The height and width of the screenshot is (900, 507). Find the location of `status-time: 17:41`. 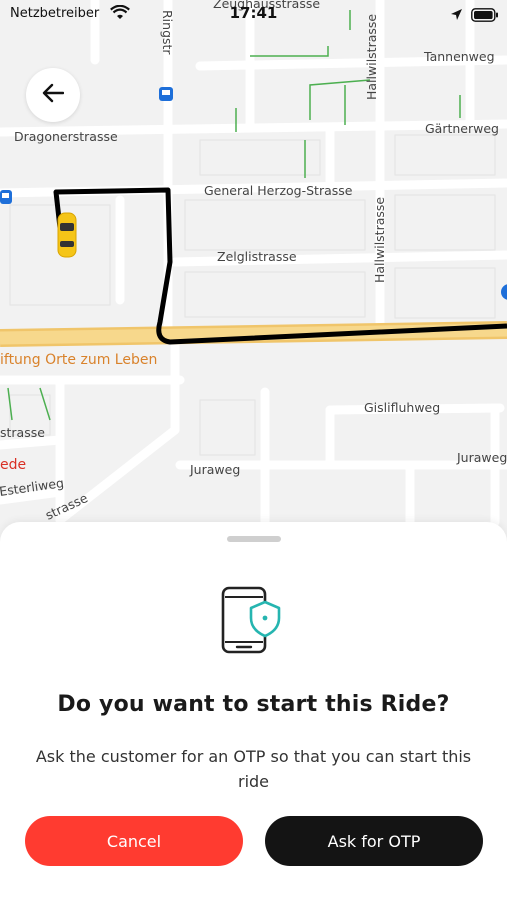

status-time: 17:41 is located at coordinates (253, 13).